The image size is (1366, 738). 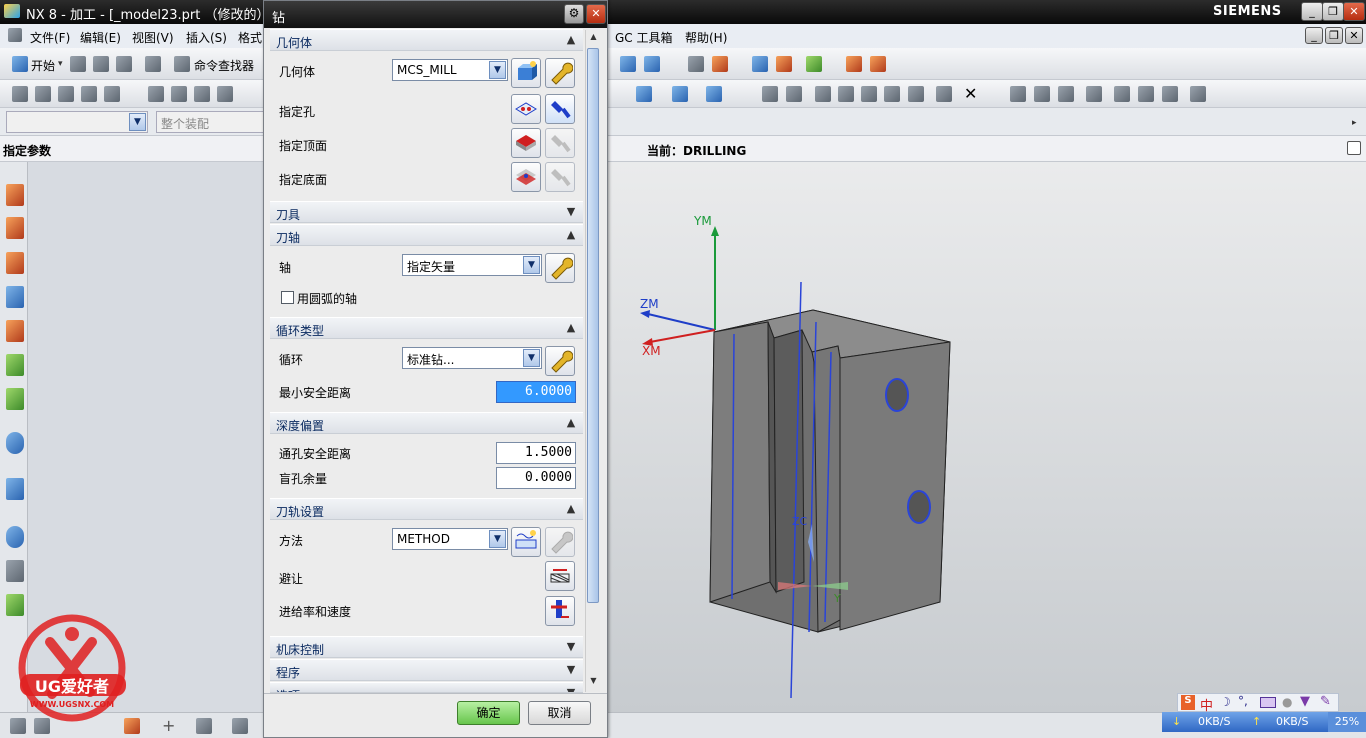 I want to click on section-tool: 刀具 ▼, so click(x=426, y=212).